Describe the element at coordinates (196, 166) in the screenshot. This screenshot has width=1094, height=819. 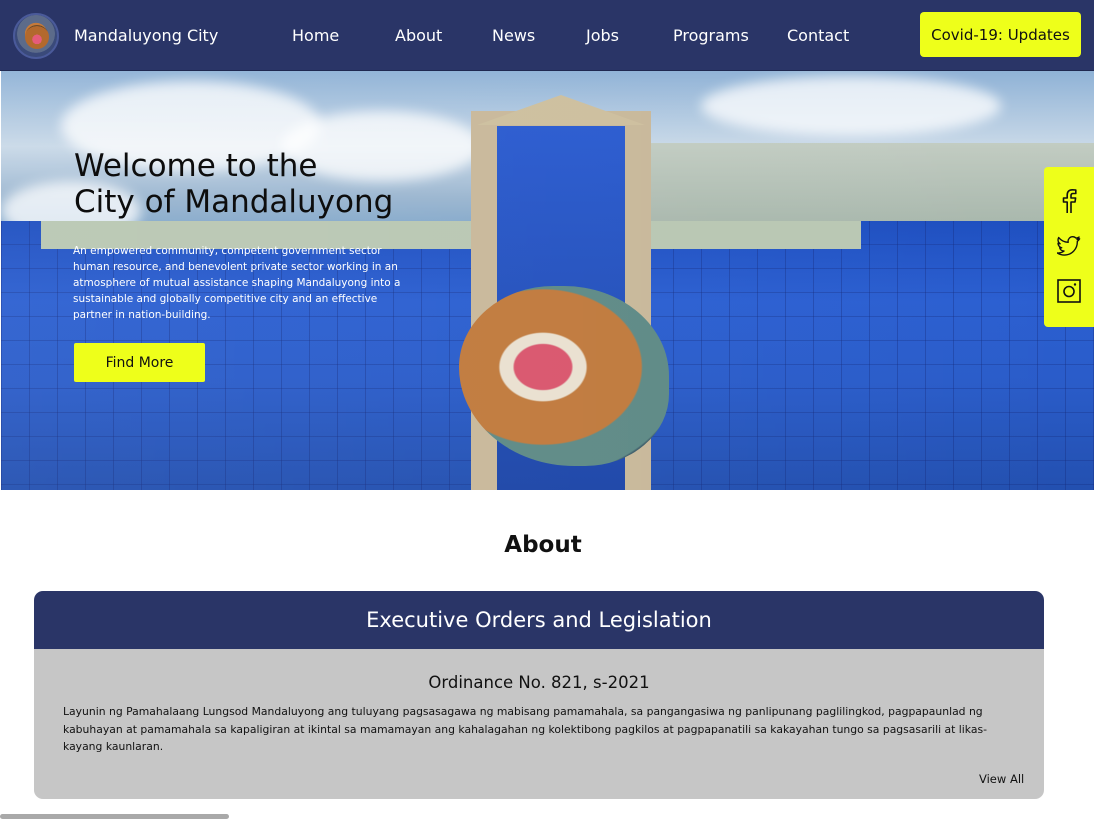
I see `hero-title-line1: Welcome to the` at that location.